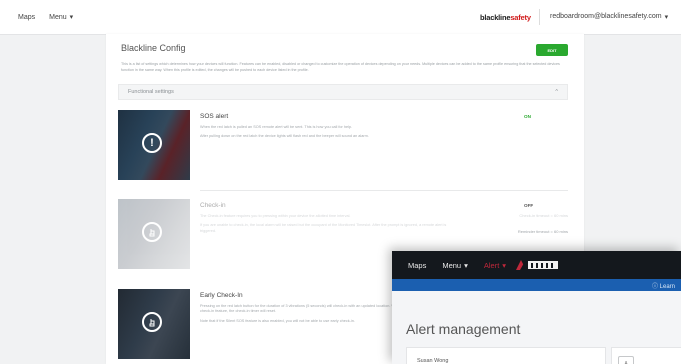  I want to click on user-email: redboardroom@blacklinesafety.com, so click(606, 16).